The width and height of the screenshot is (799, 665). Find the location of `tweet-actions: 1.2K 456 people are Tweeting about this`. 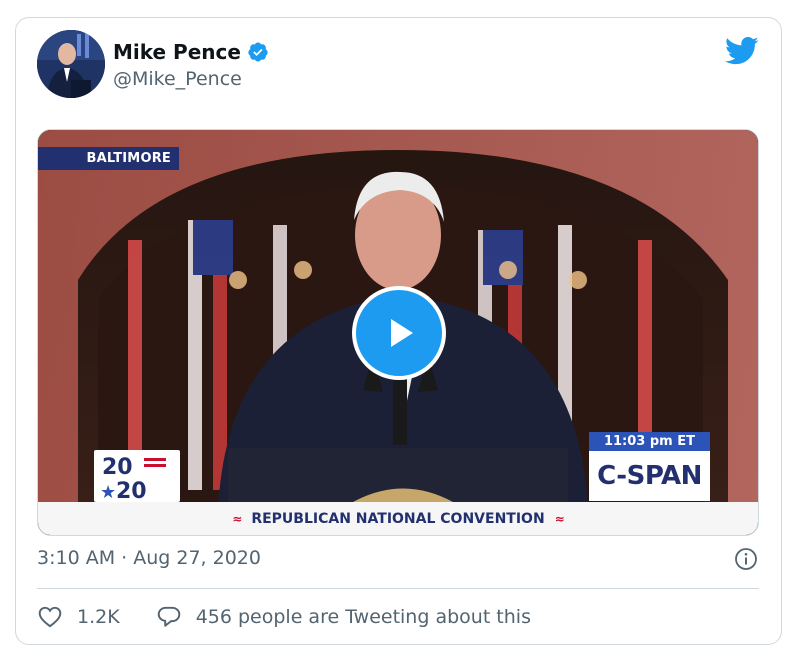

tweet-actions: 1.2K 456 people are Tweeting about this is located at coordinates (284, 617).